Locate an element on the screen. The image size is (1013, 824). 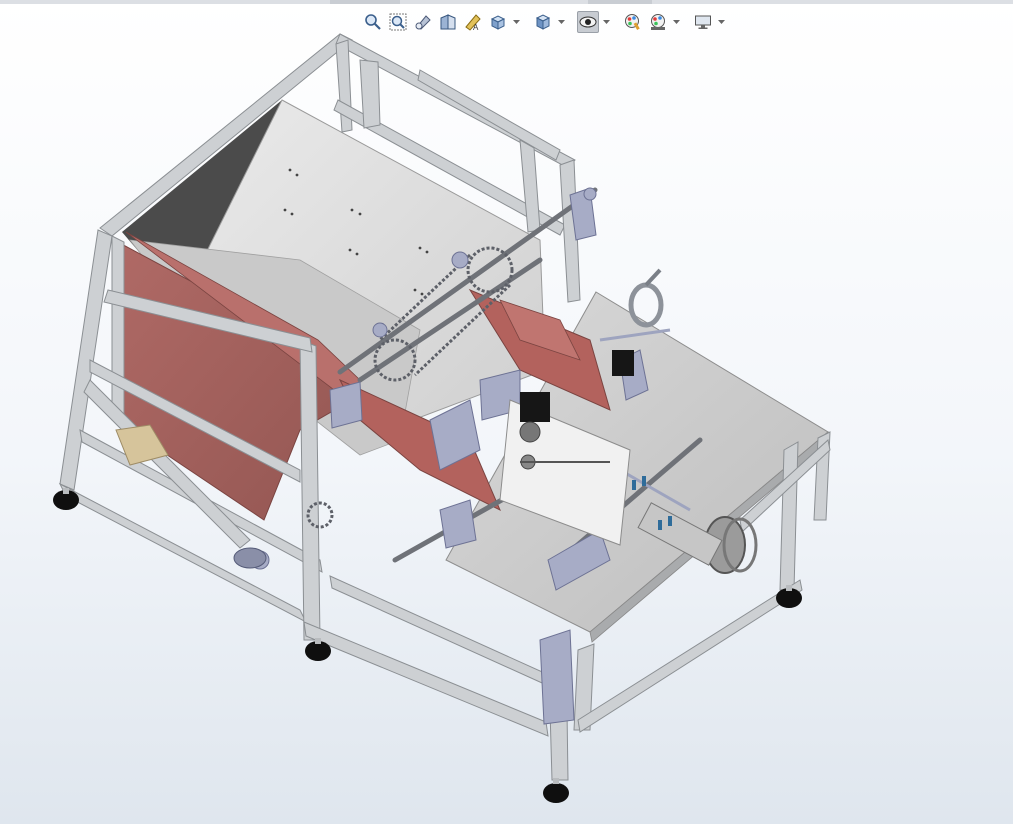
view-orientation-button is located at coordinates (498, 22).